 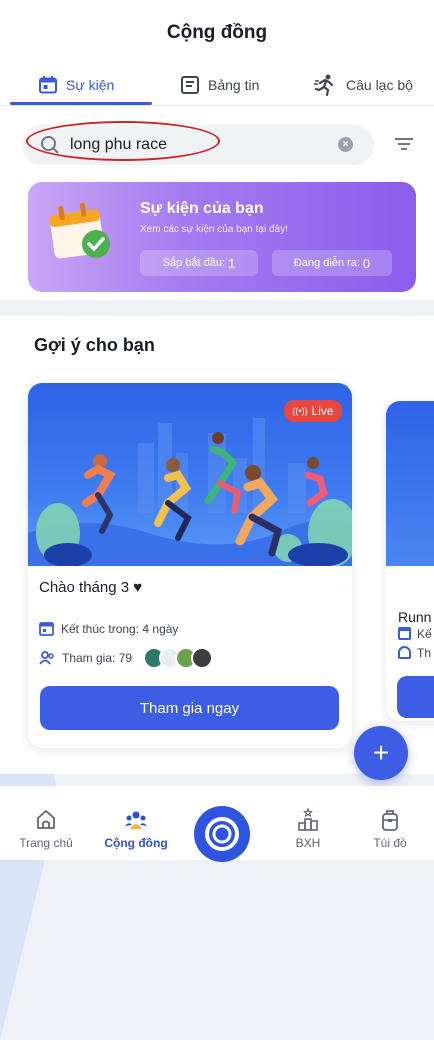 What do you see at coordinates (190, 85) in the screenshot?
I see `newsfeed-icon` at bounding box center [190, 85].